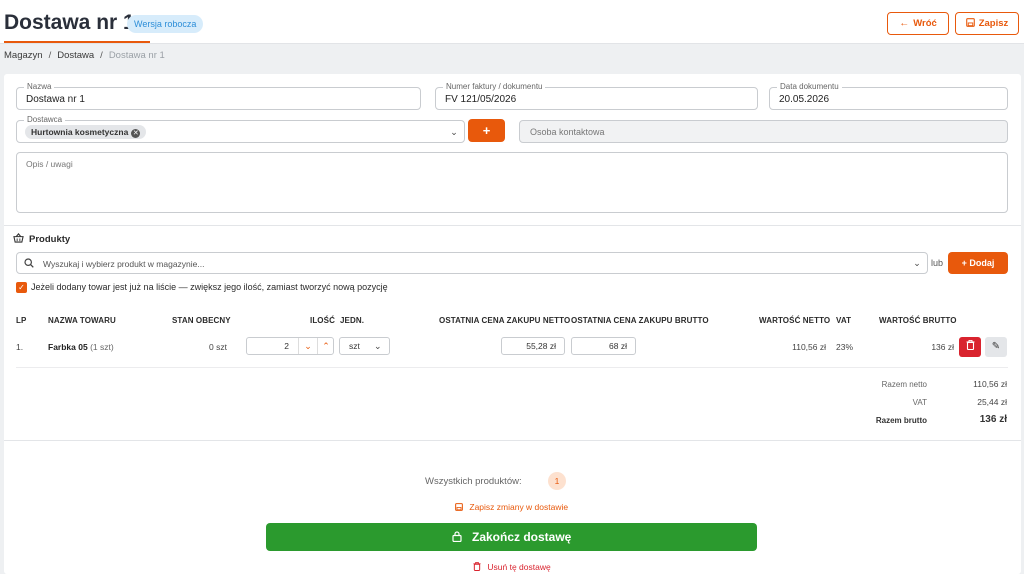  I want to click on edit-row-button: ✎, so click(996, 347).